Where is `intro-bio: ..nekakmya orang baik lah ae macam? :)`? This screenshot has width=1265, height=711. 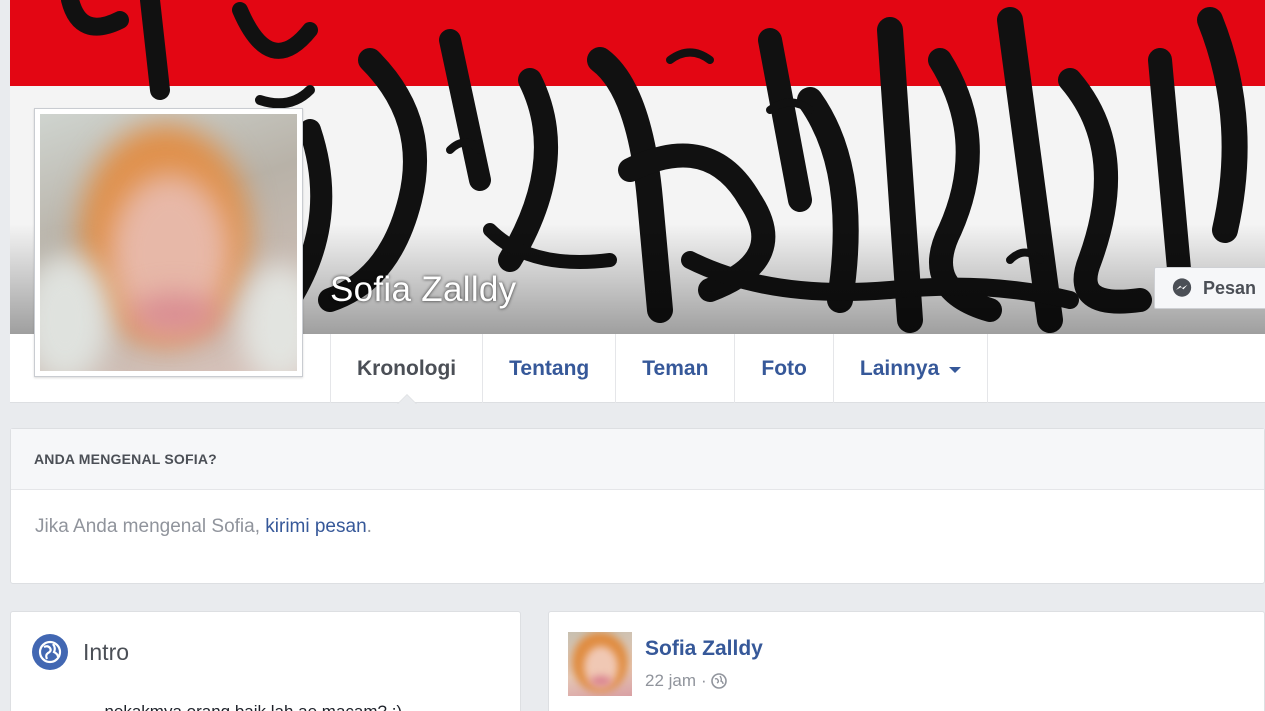
intro-bio: ..nekakmya orang baik lah ae macam? :) is located at coordinates (248, 706).